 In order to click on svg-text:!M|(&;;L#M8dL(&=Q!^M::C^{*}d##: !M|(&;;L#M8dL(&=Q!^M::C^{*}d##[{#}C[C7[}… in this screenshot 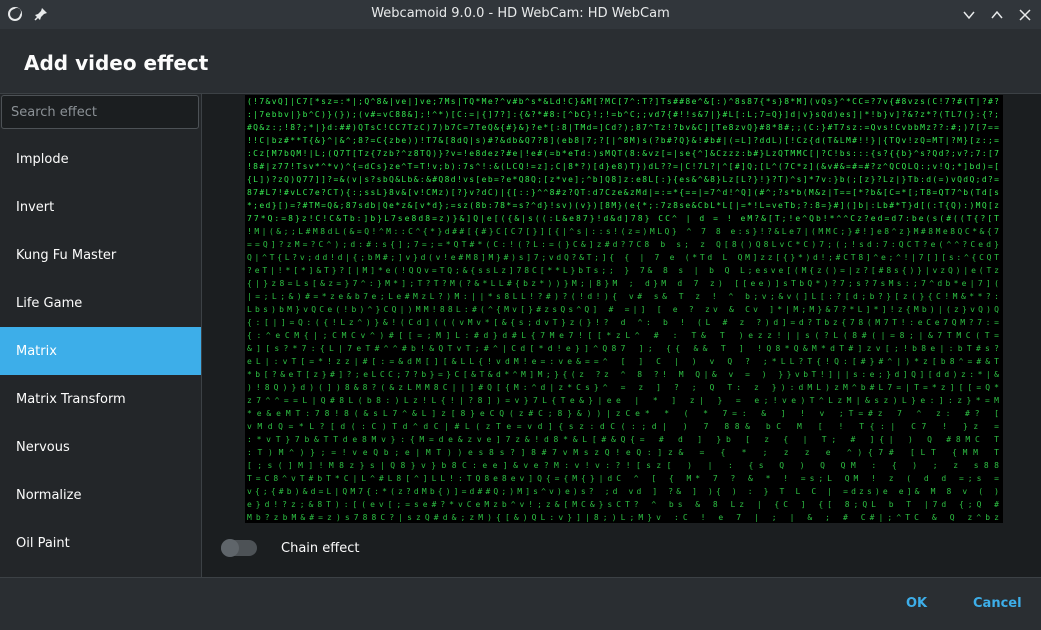, I will do `click(623, 231)`.